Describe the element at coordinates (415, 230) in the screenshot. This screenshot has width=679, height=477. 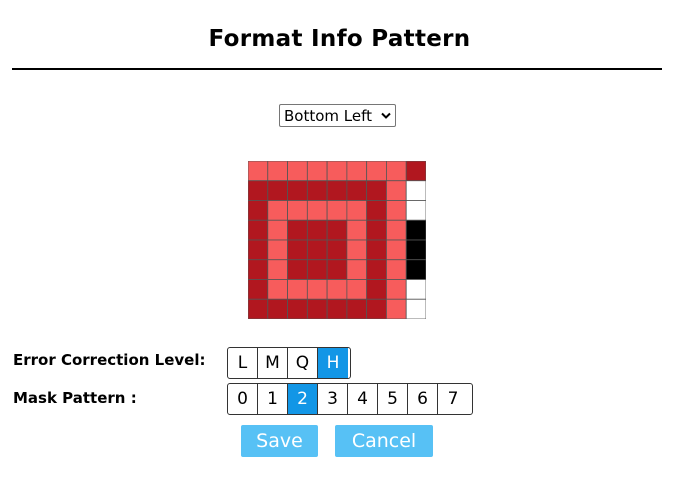
I see `pattern-cell-r3-c8` at that location.